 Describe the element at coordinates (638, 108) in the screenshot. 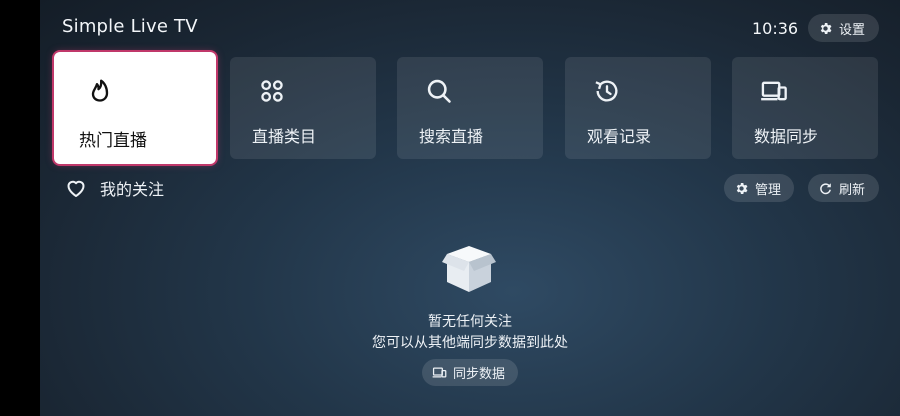

I see `card-history: 观看记录` at that location.